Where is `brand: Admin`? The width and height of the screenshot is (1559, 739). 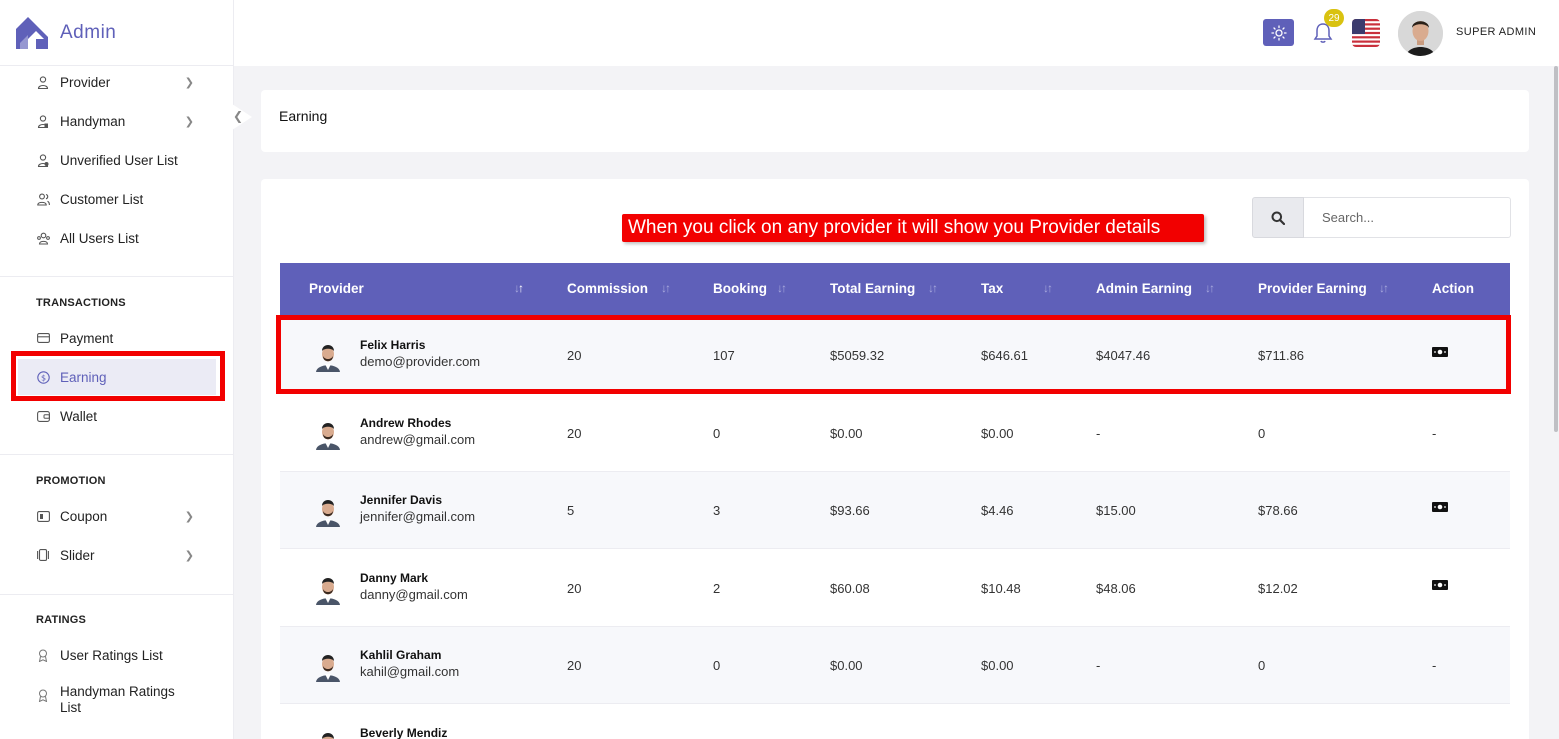 brand: Admin is located at coordinates (116, 33).